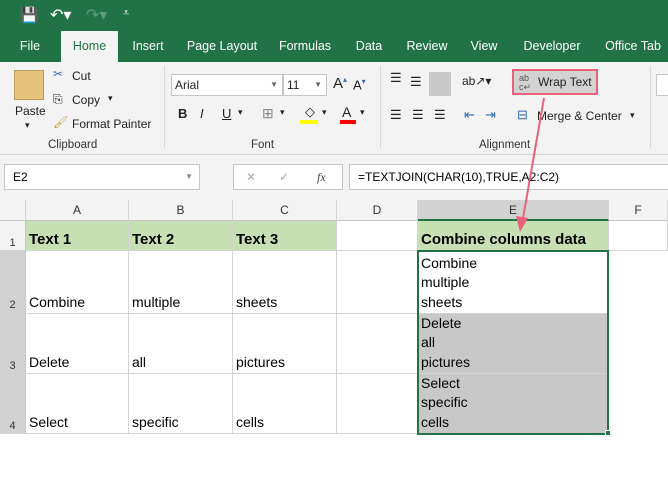 The image size is (668, 478). Describe the element at coordinates (377, 404) in the screenshot. I see `cell-d4` at that location.